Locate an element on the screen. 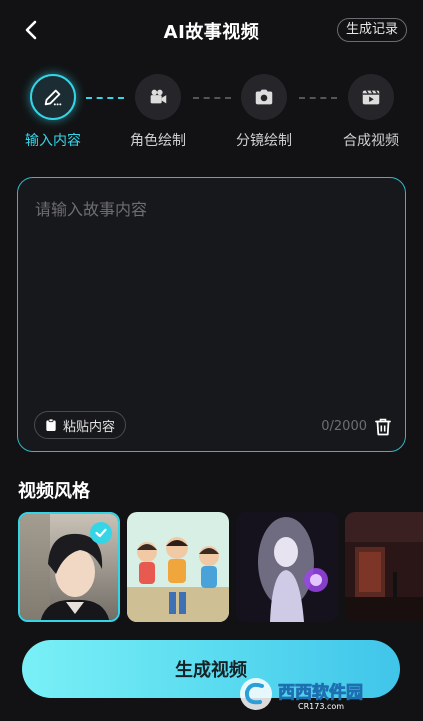 The width and height of the screenshot is (423, 721). progress-steps: 输入内容 角色绘制 分镜绘制 合成视频 is located at coordinates (211, 117).